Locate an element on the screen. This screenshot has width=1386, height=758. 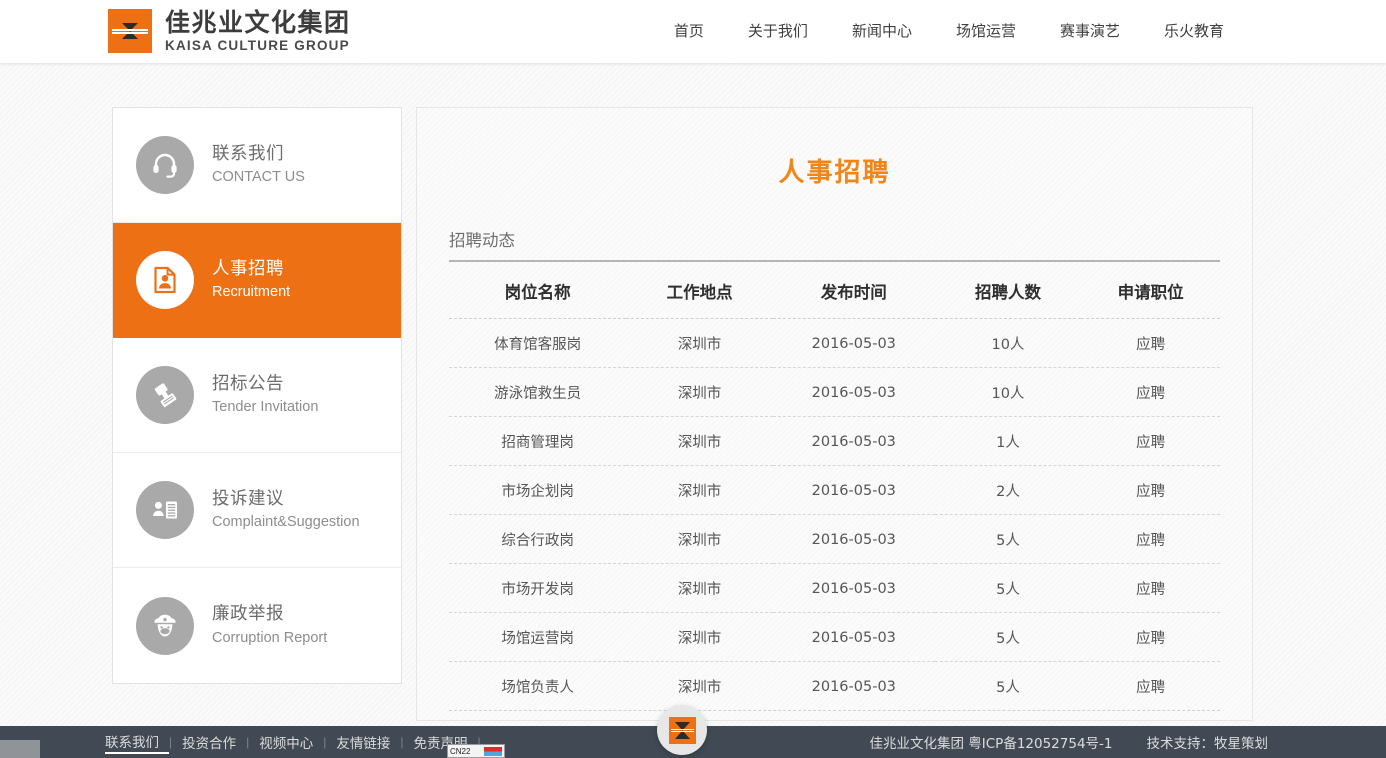
cell-job-title: 市场企划岗 is located at coordinates (538, 490).